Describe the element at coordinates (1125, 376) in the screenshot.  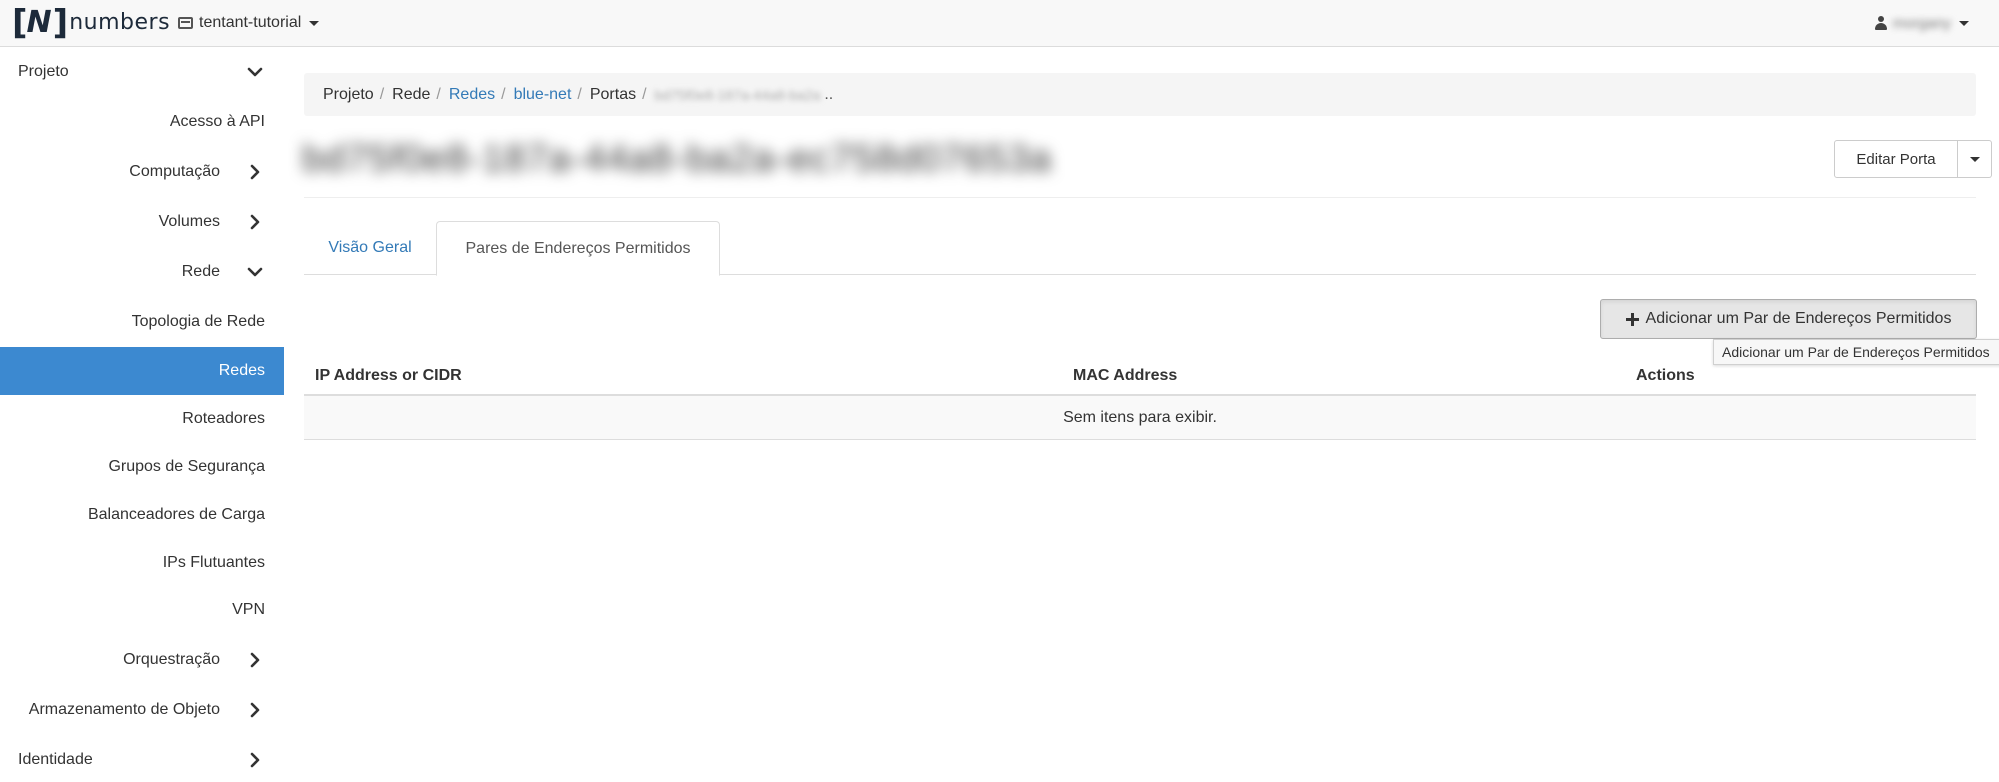
I see `column-header-mac: MAC Address` at that location.